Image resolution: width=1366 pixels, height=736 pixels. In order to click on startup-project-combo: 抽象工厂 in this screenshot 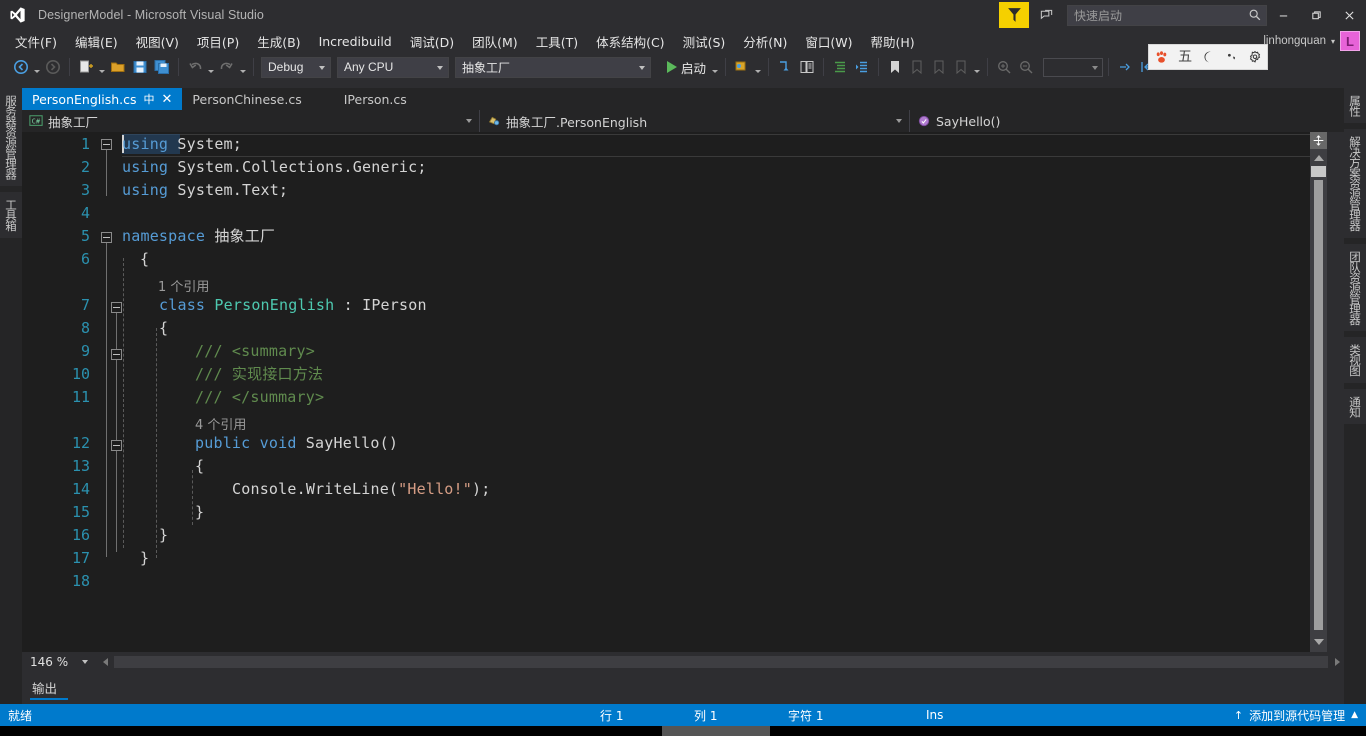, I will do `click(553, 67)`.